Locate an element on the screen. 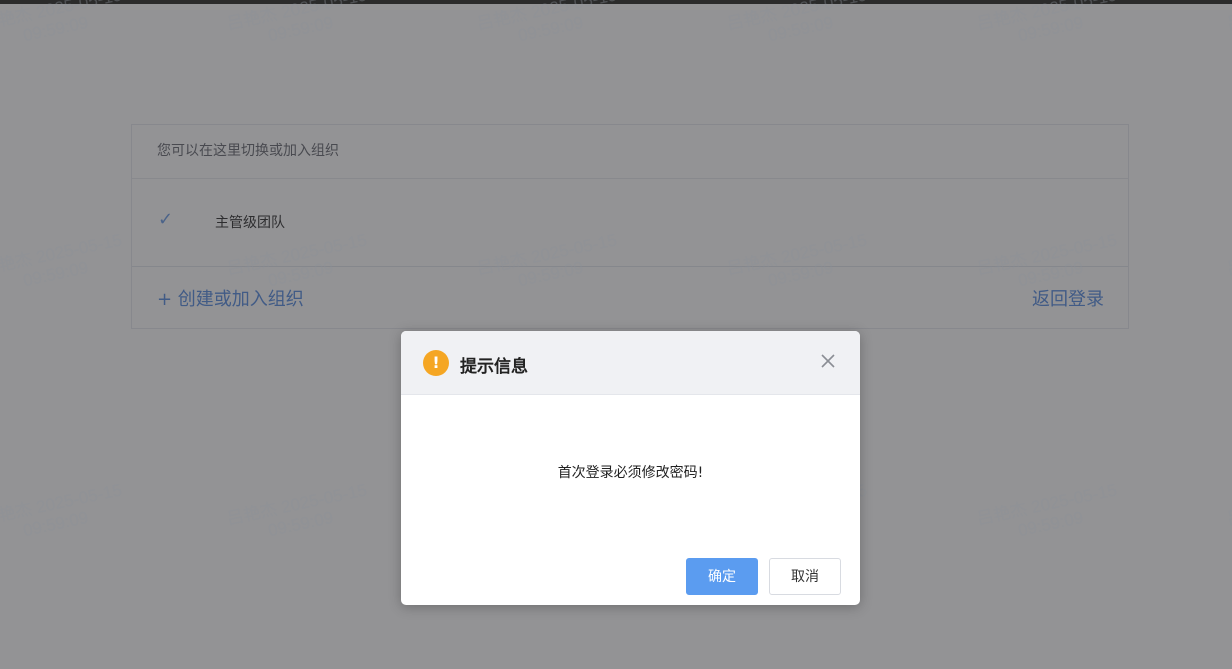 The height and width of the screenshot is (669, 1232). dialog-header: ! 提示信息 is located at coordinates (630, 363).